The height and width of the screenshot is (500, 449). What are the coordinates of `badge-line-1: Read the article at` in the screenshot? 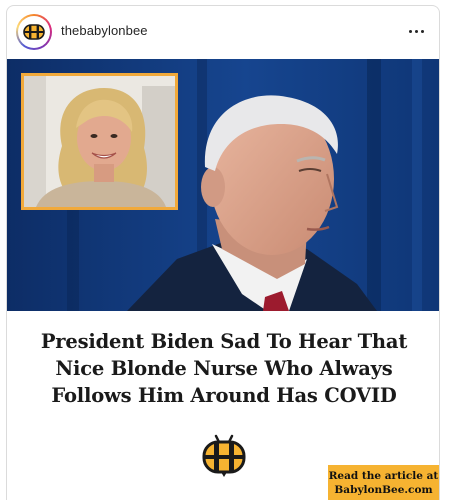 It's located at (383, 476).